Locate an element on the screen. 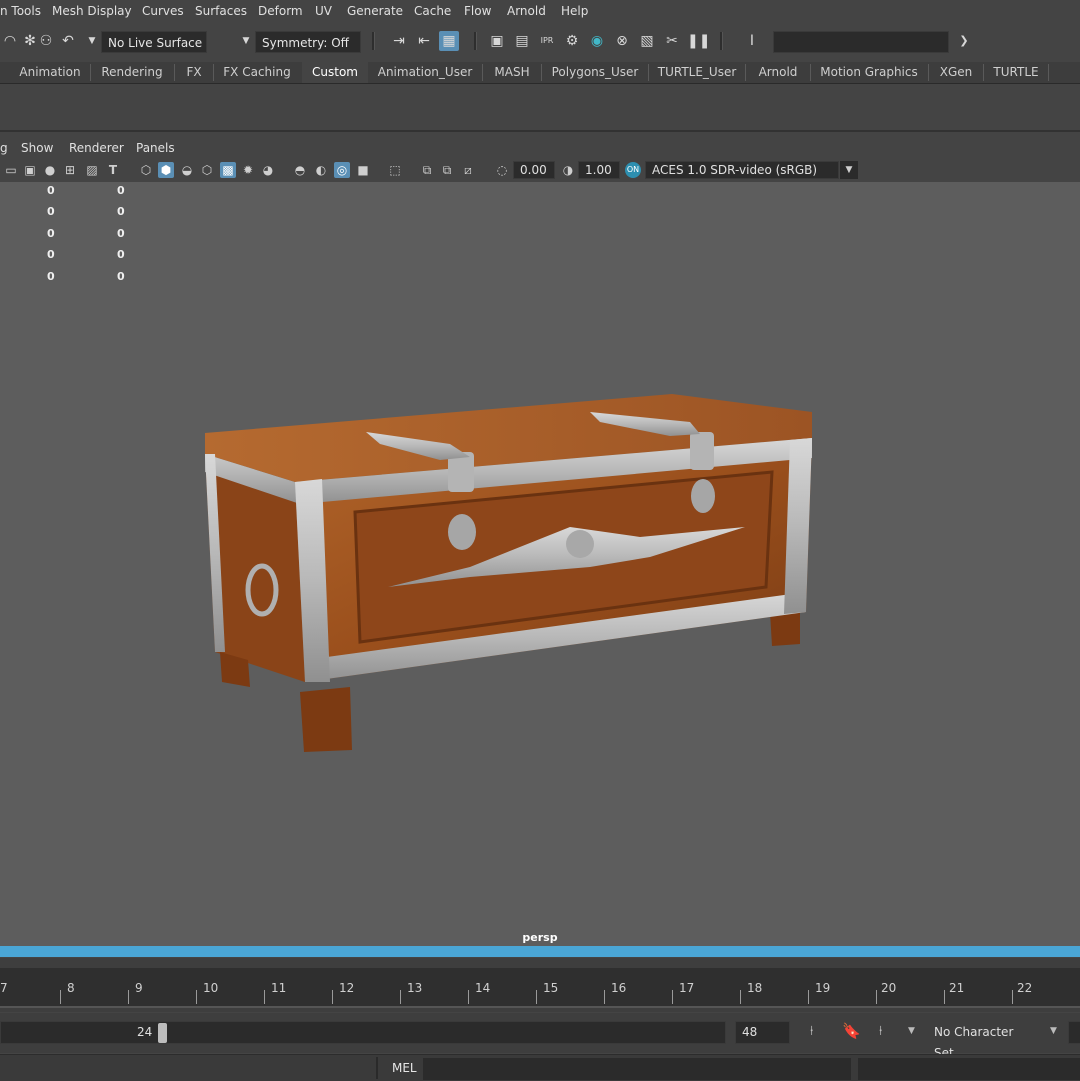 The image size is (1080, 1081). film-gate-icon: ▭ is located at coordinates (11, 170).